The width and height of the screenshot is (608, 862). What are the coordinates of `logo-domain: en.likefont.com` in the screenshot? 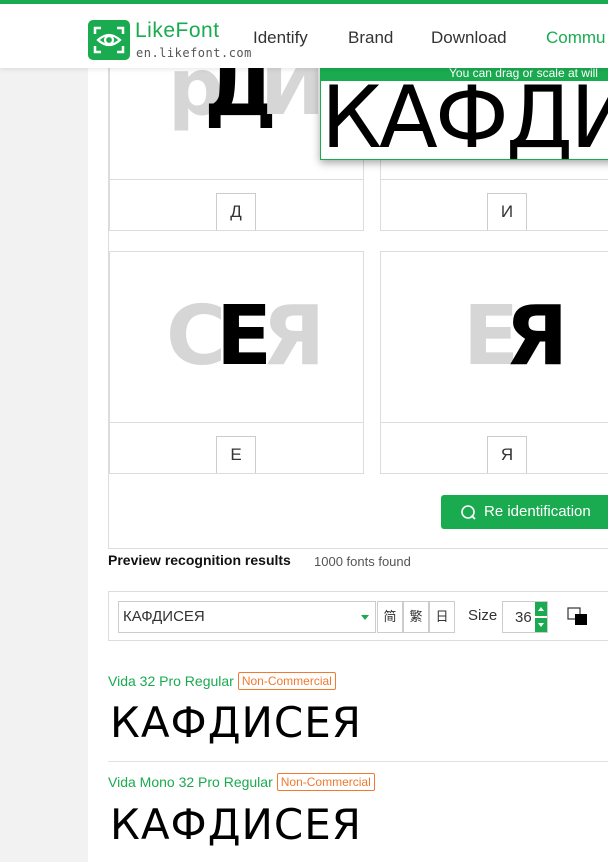 It's located at (194, 53).